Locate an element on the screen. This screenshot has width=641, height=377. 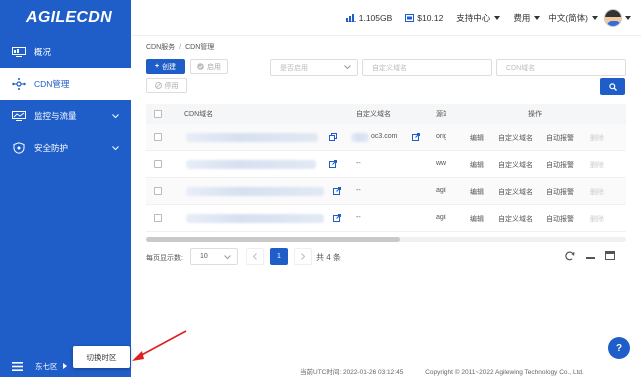
next-page-button is located at coordinates (303, 256).